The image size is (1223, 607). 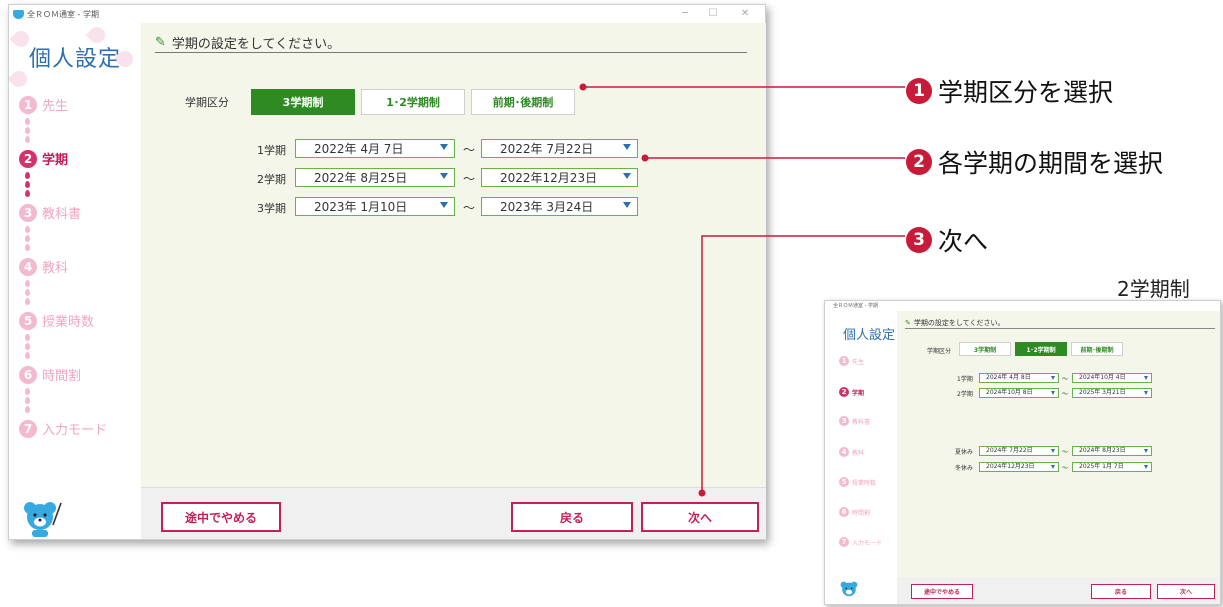 What do you see at coordinates (867, 543) in the screenshot?
I see `step-label: 入力モード` at bounding box center [867, 543].